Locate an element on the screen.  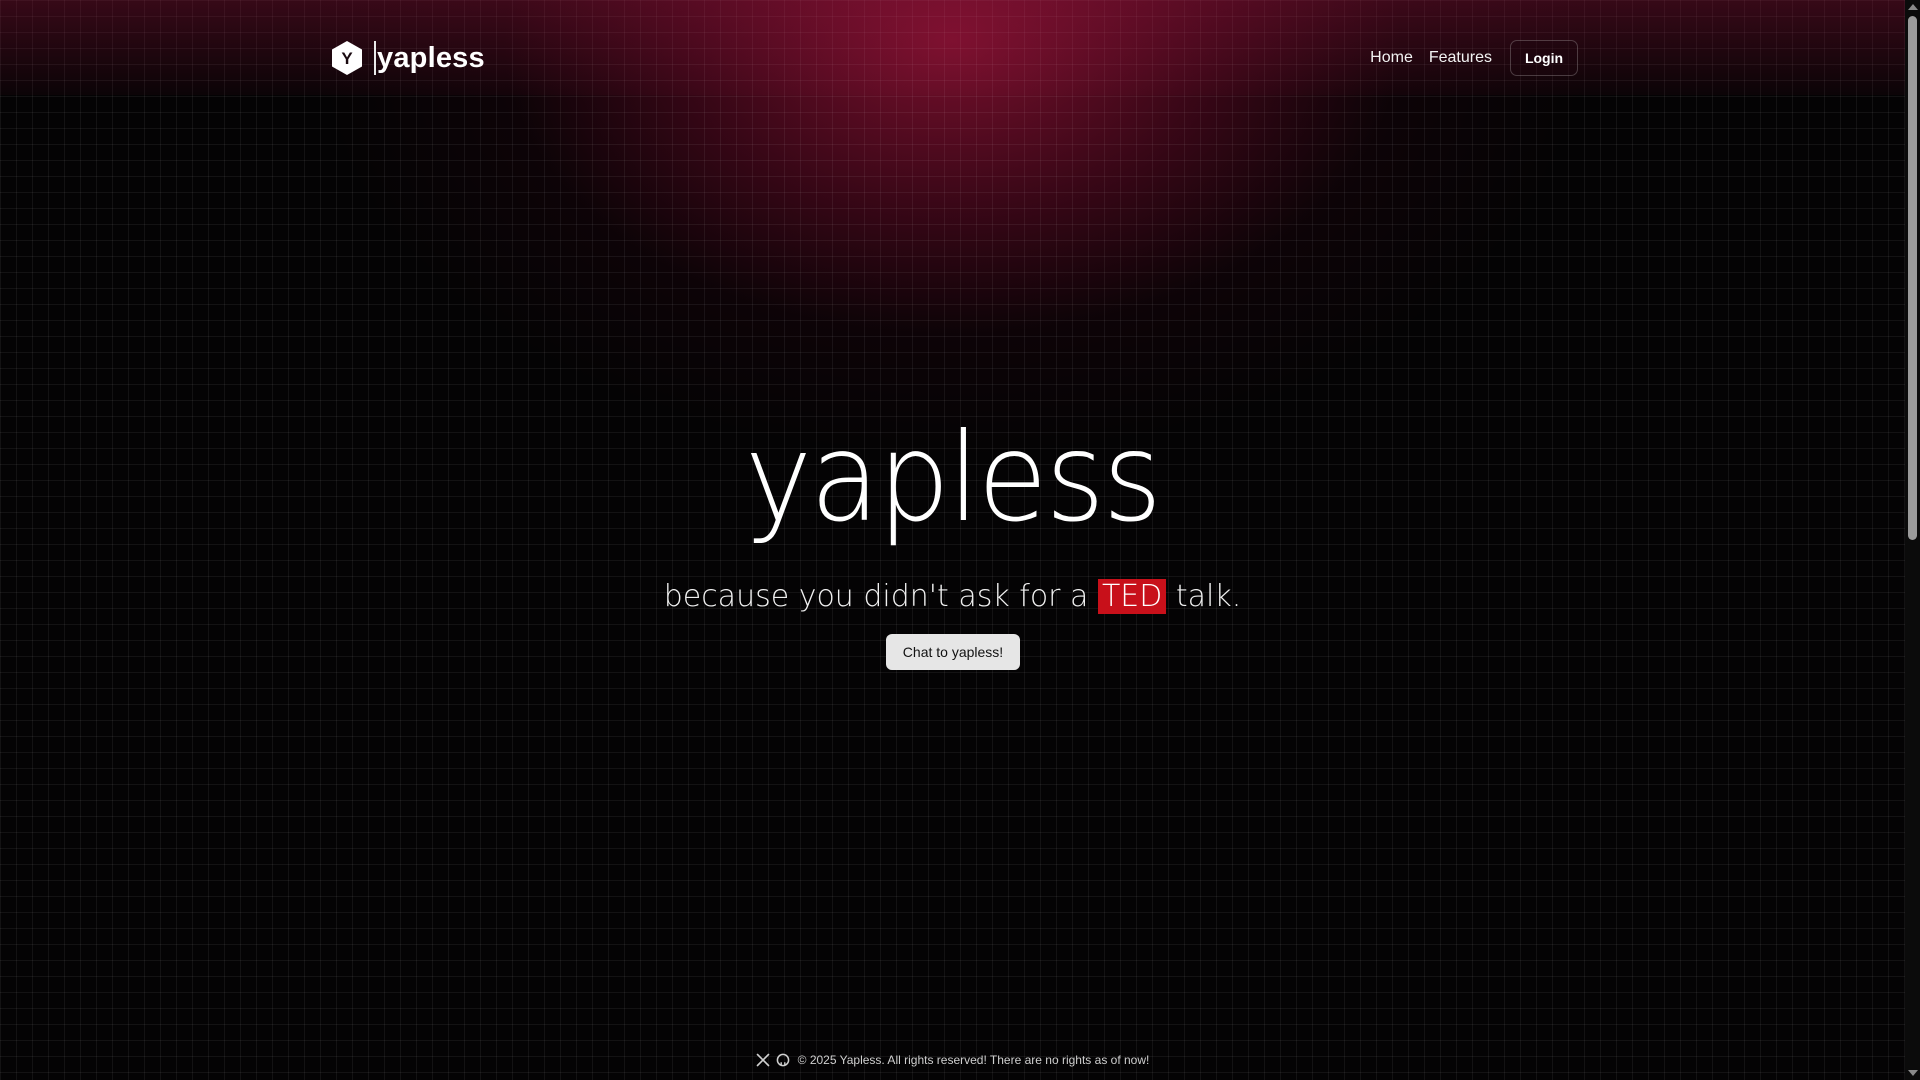
hexagon-logo-icon: Y is located at coordinates (347, 58).